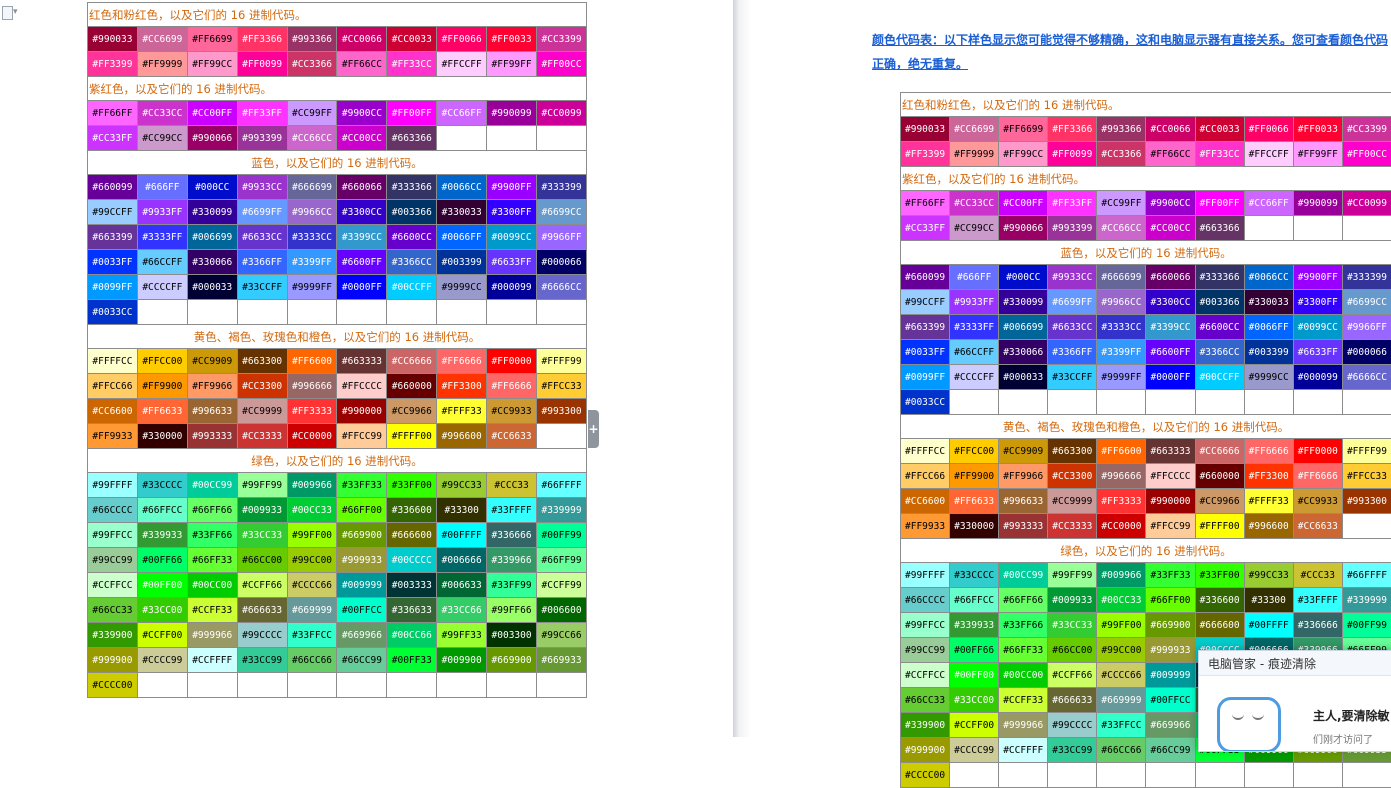 The height and width of the screenshot is (788, 1391). What do you see at coordinates (1366, 154) in the screenshot?
I see `color-cell: #FF00CC` at bounding box center [1366, 154].